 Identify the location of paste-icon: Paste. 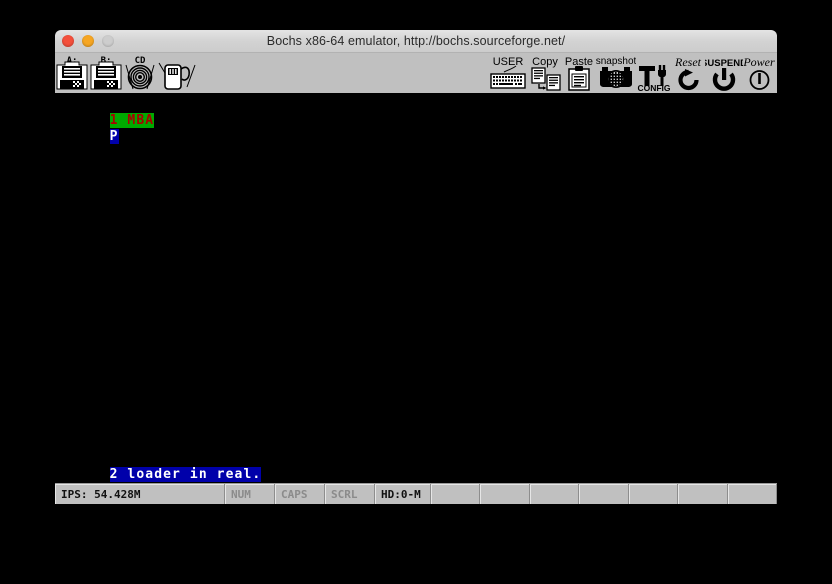
(579, 73).